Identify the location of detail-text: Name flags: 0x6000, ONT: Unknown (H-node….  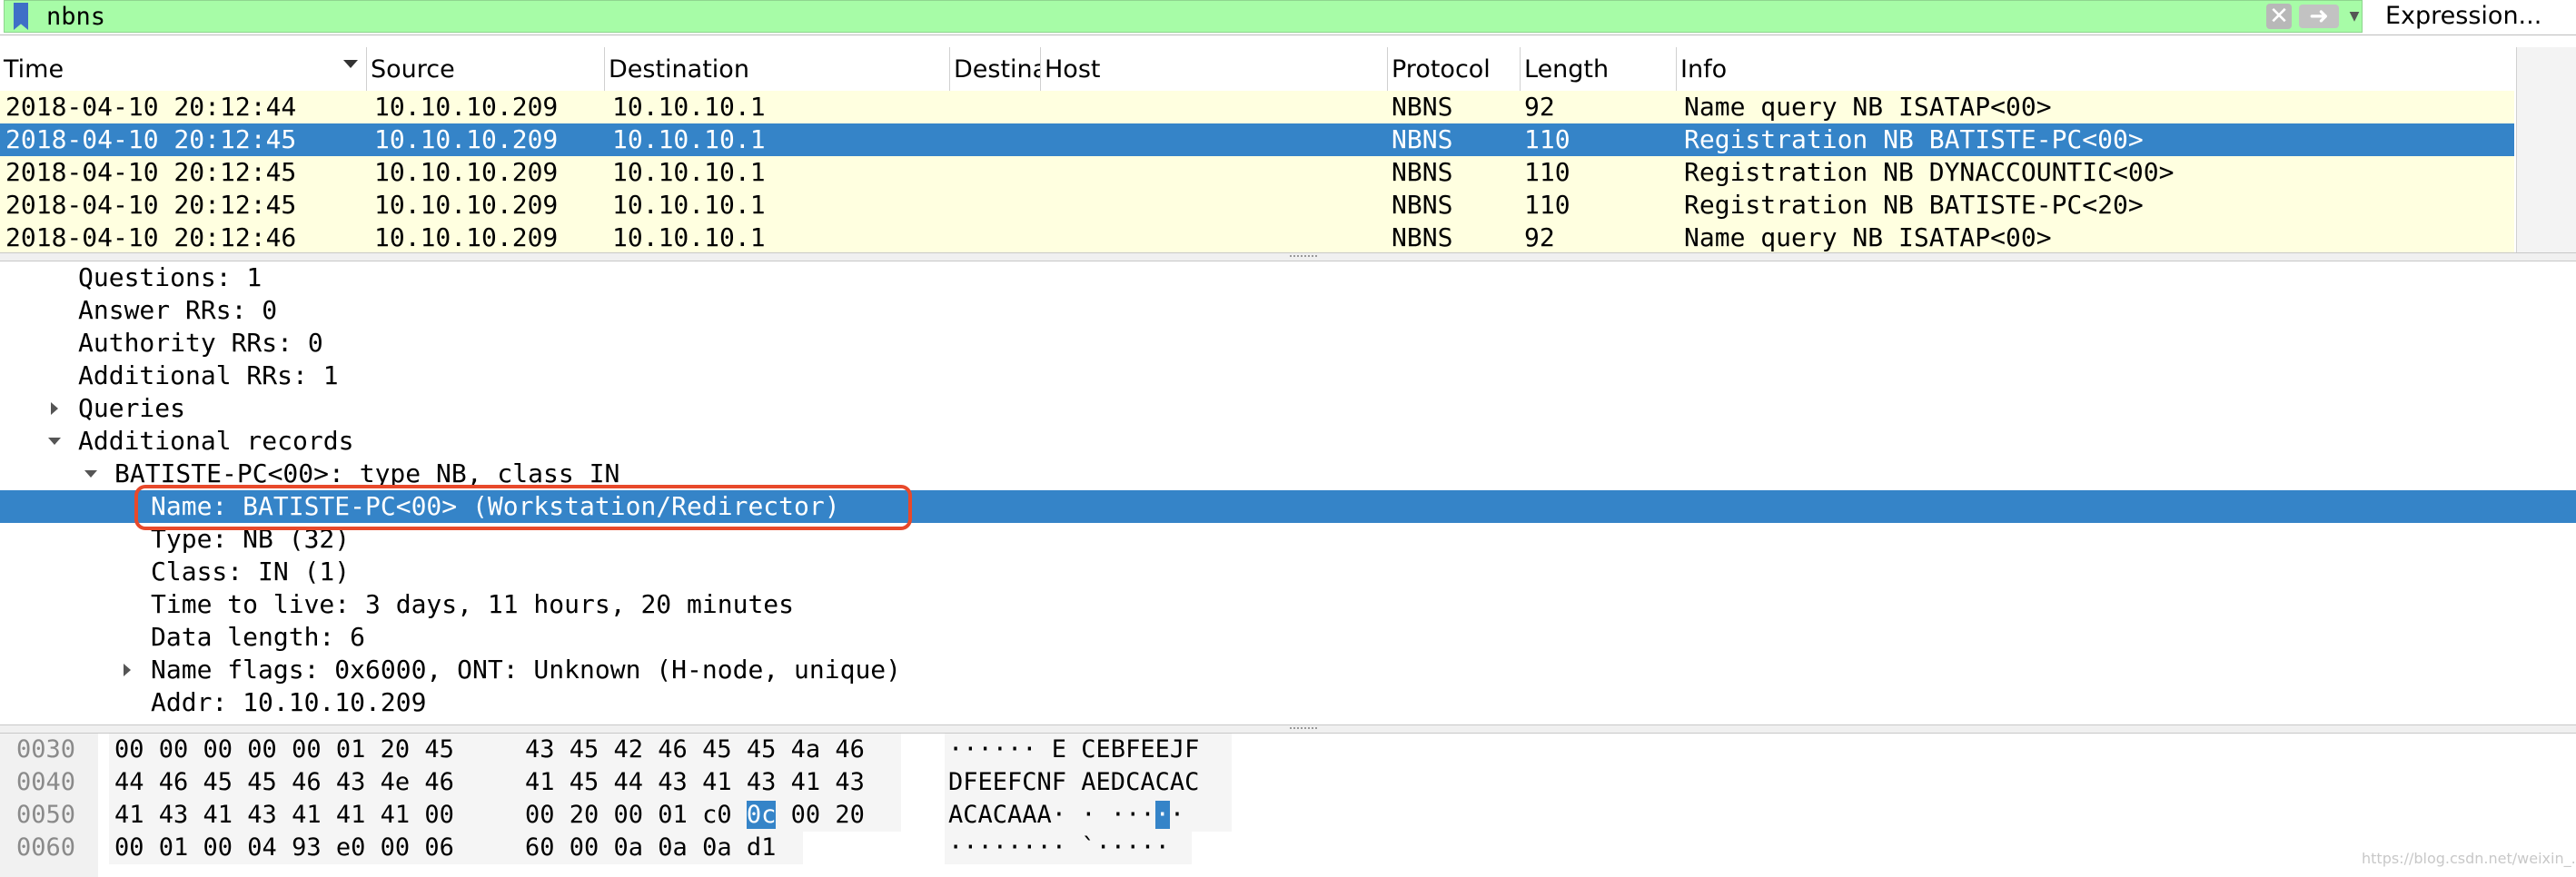
(526, 670).